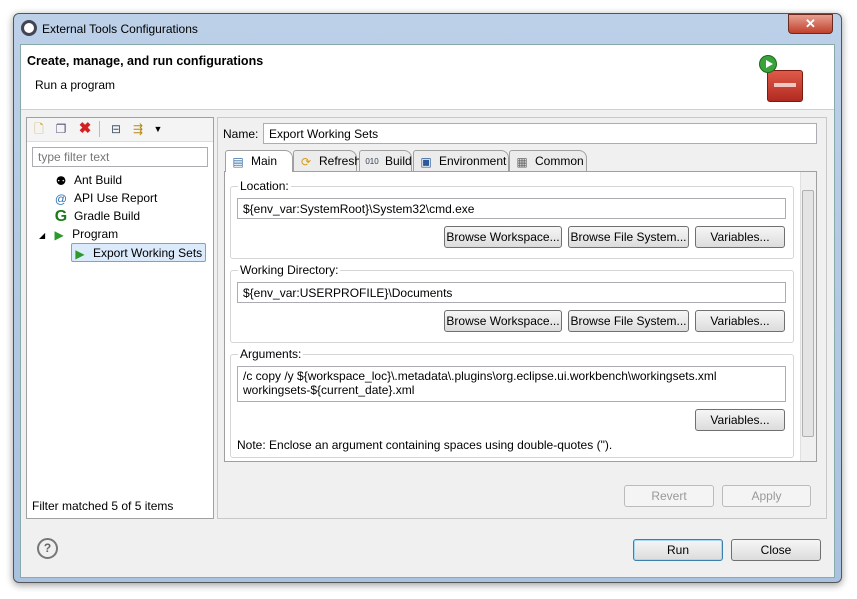 This screenshot has width=857, height=599. What do you see at coordinates (61, 216) in the screenshot?
I see `gradle-icon: G` at bounding box center [61, 216].